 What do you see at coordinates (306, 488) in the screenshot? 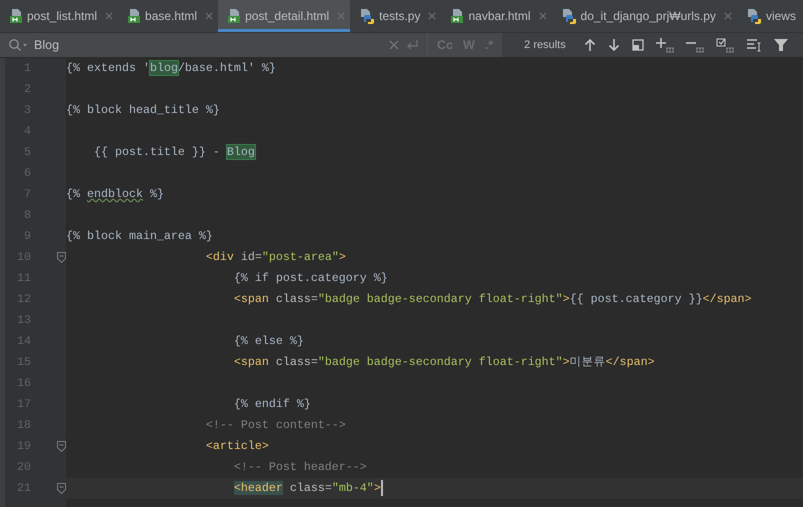
I see `code-line: <header class="mb-4">` at bounding box center [306, 488].